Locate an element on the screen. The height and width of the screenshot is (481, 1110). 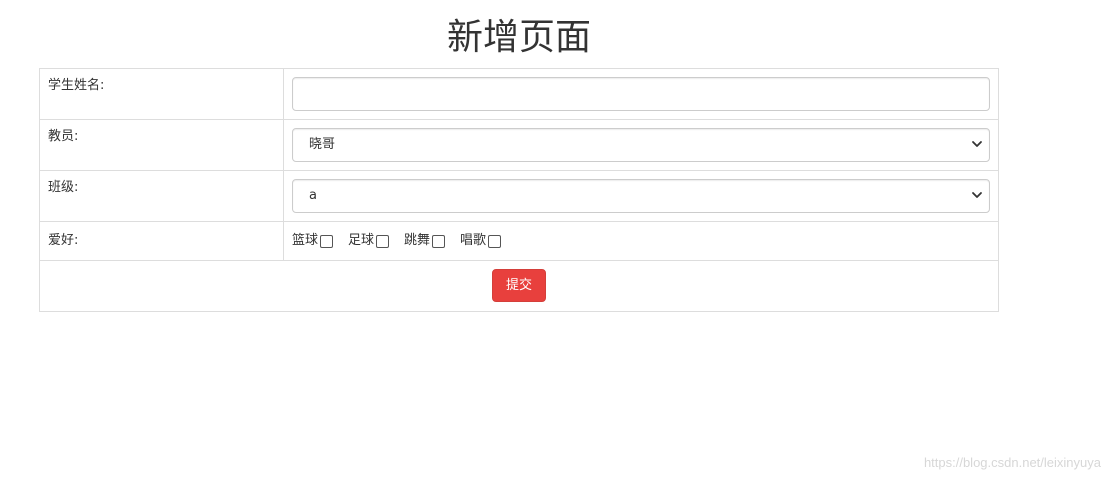
teacher-cell: 晓哥 is located at coordinates (641, 145).